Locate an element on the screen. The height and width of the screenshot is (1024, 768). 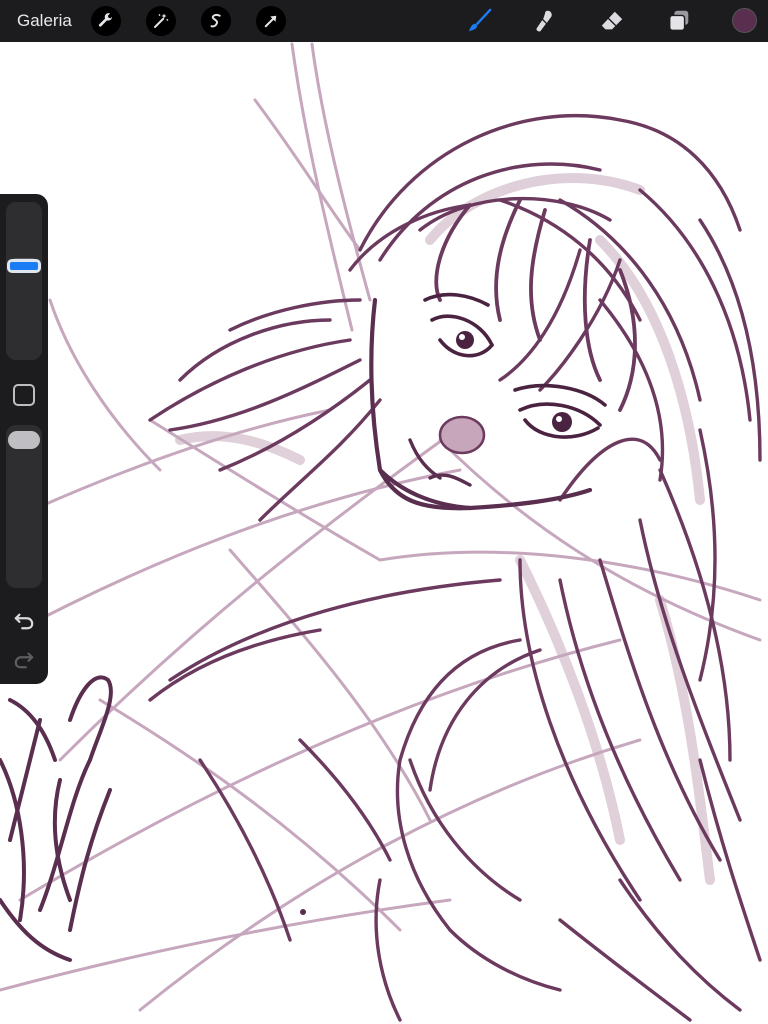
brush-size-thumb is located at coordinates (24, 266).